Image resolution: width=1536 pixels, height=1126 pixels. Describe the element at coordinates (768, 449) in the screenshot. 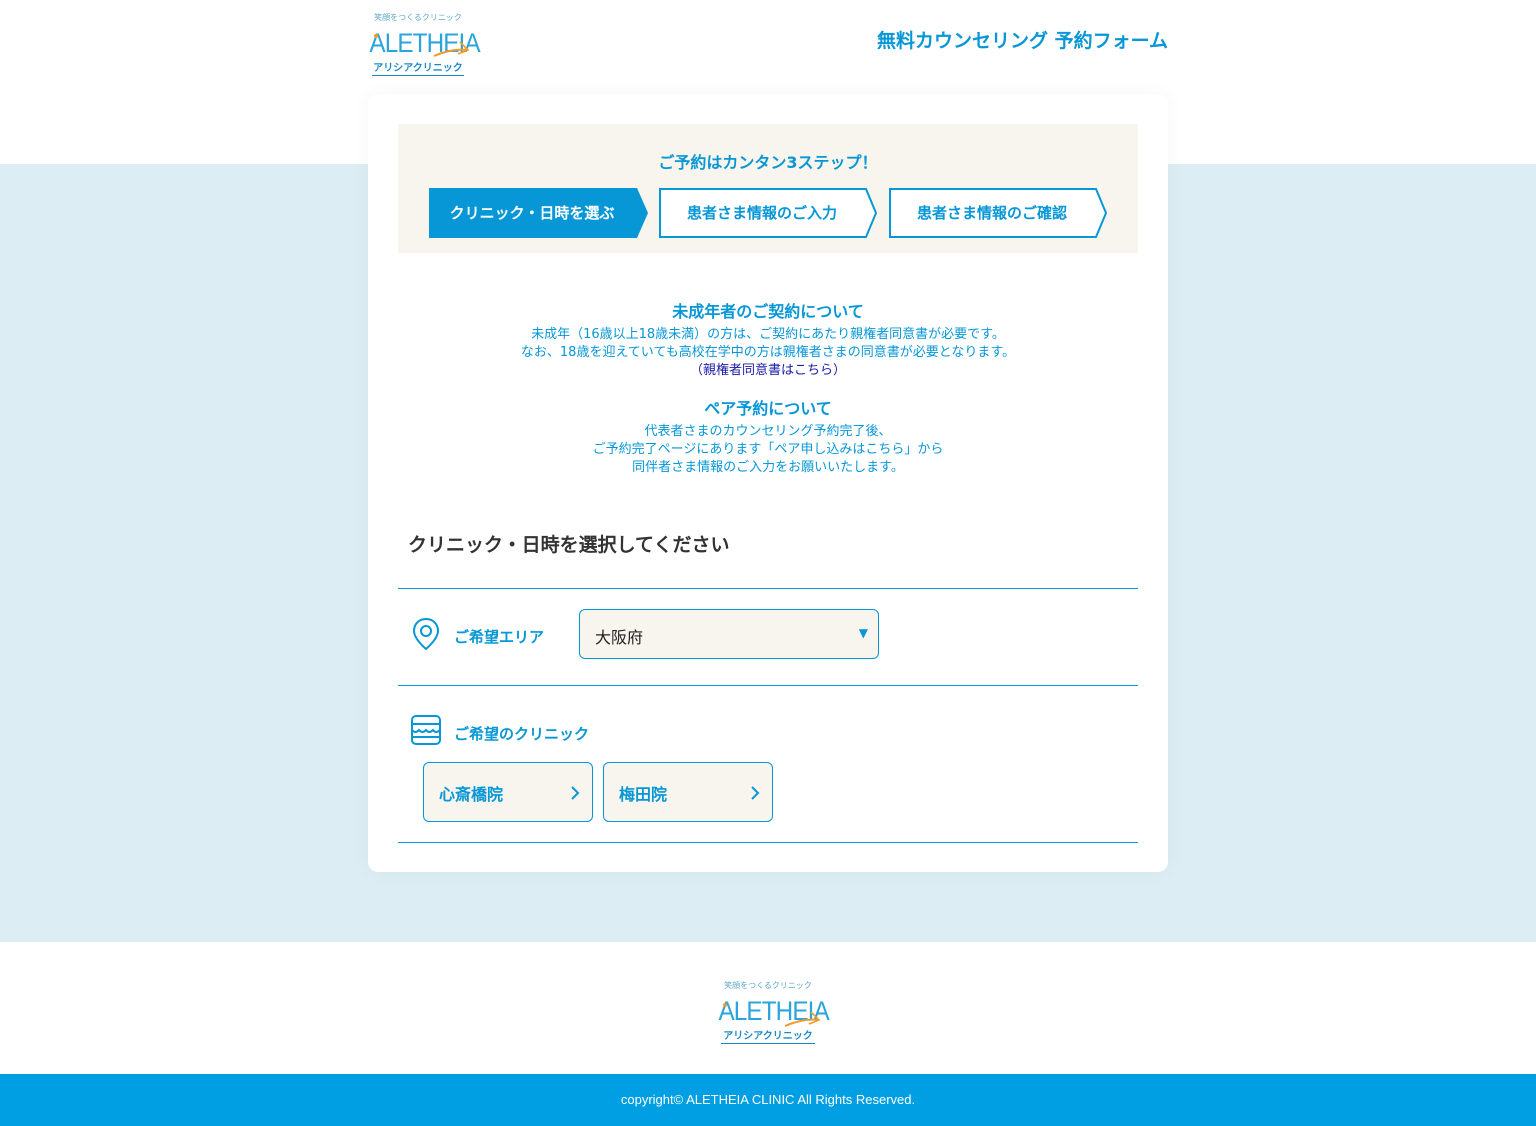

I see `pair-notice-line: ご予約完了ページにあります「ペア申し込みはこちら」から` at that location.